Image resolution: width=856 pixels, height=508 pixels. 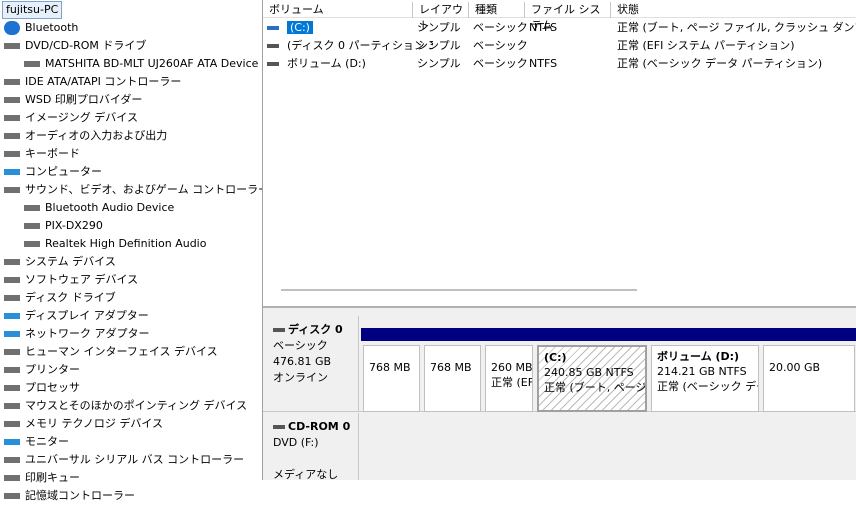 I want to click on column-header-type: 種類, so click(x=497, y=10).